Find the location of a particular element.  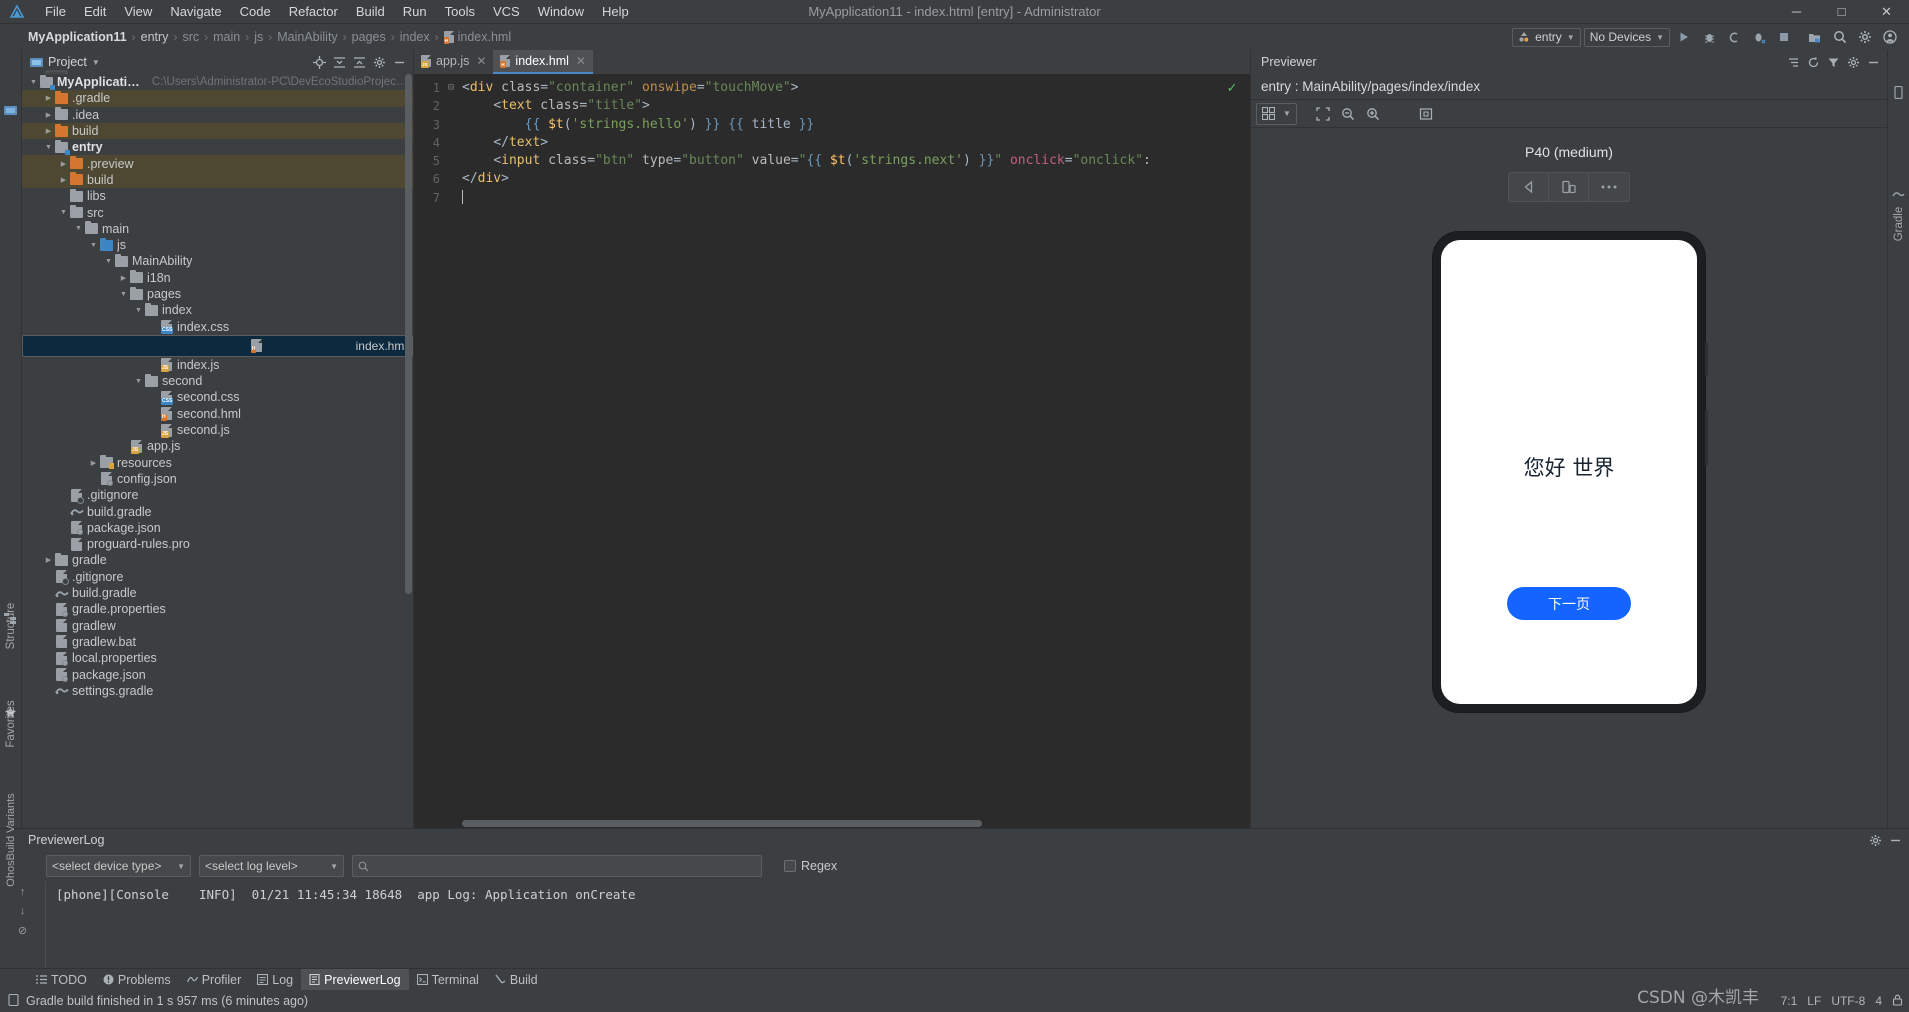

menu-build: Build is located at coordinates (370, 11).